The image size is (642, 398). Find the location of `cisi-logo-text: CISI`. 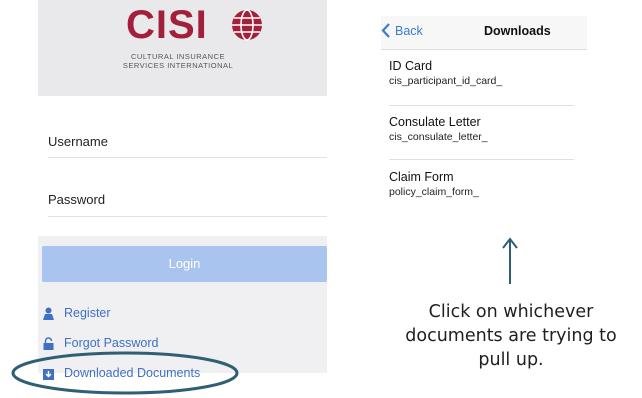

cisi-logo-text: CISI is located at coordinates (167, 25).